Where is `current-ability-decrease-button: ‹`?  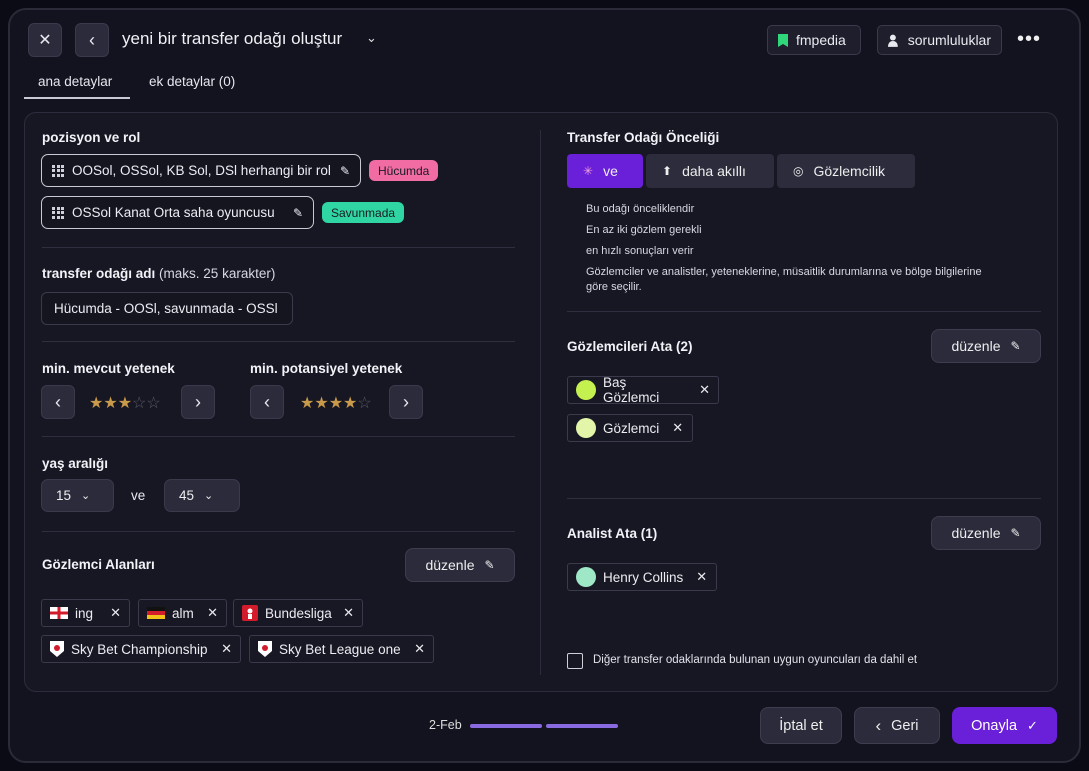
current-ability-decrease-button: ‹ is located at coordinates (58, 402).